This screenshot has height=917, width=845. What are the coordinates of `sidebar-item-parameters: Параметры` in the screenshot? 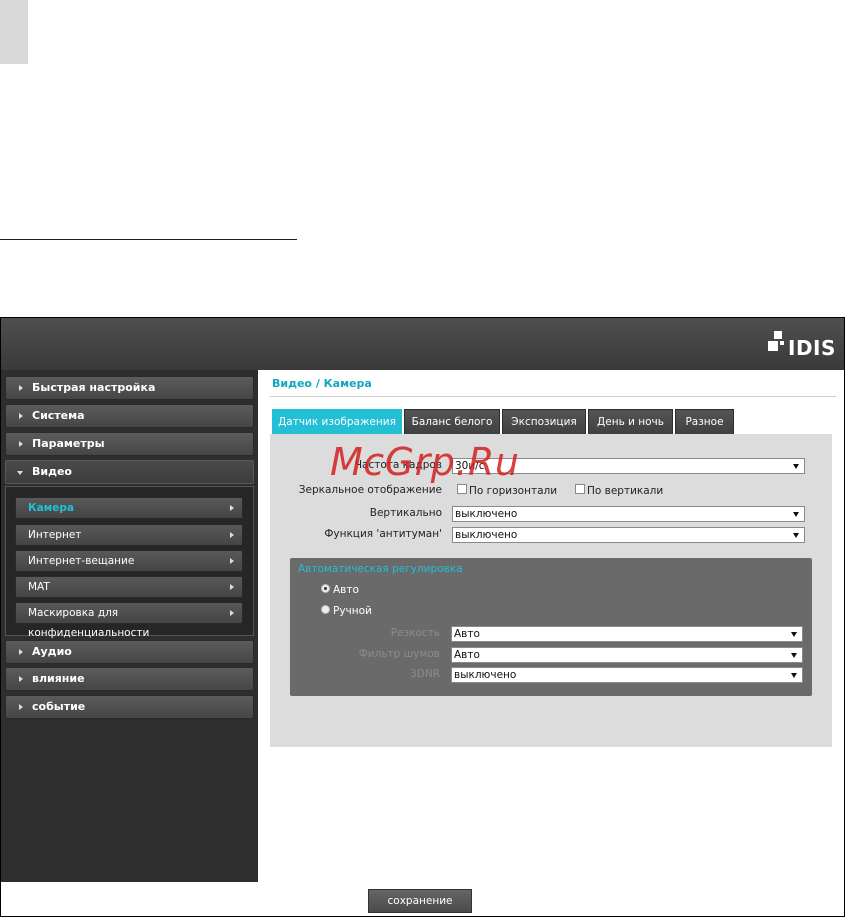 It's located at (129, 444).